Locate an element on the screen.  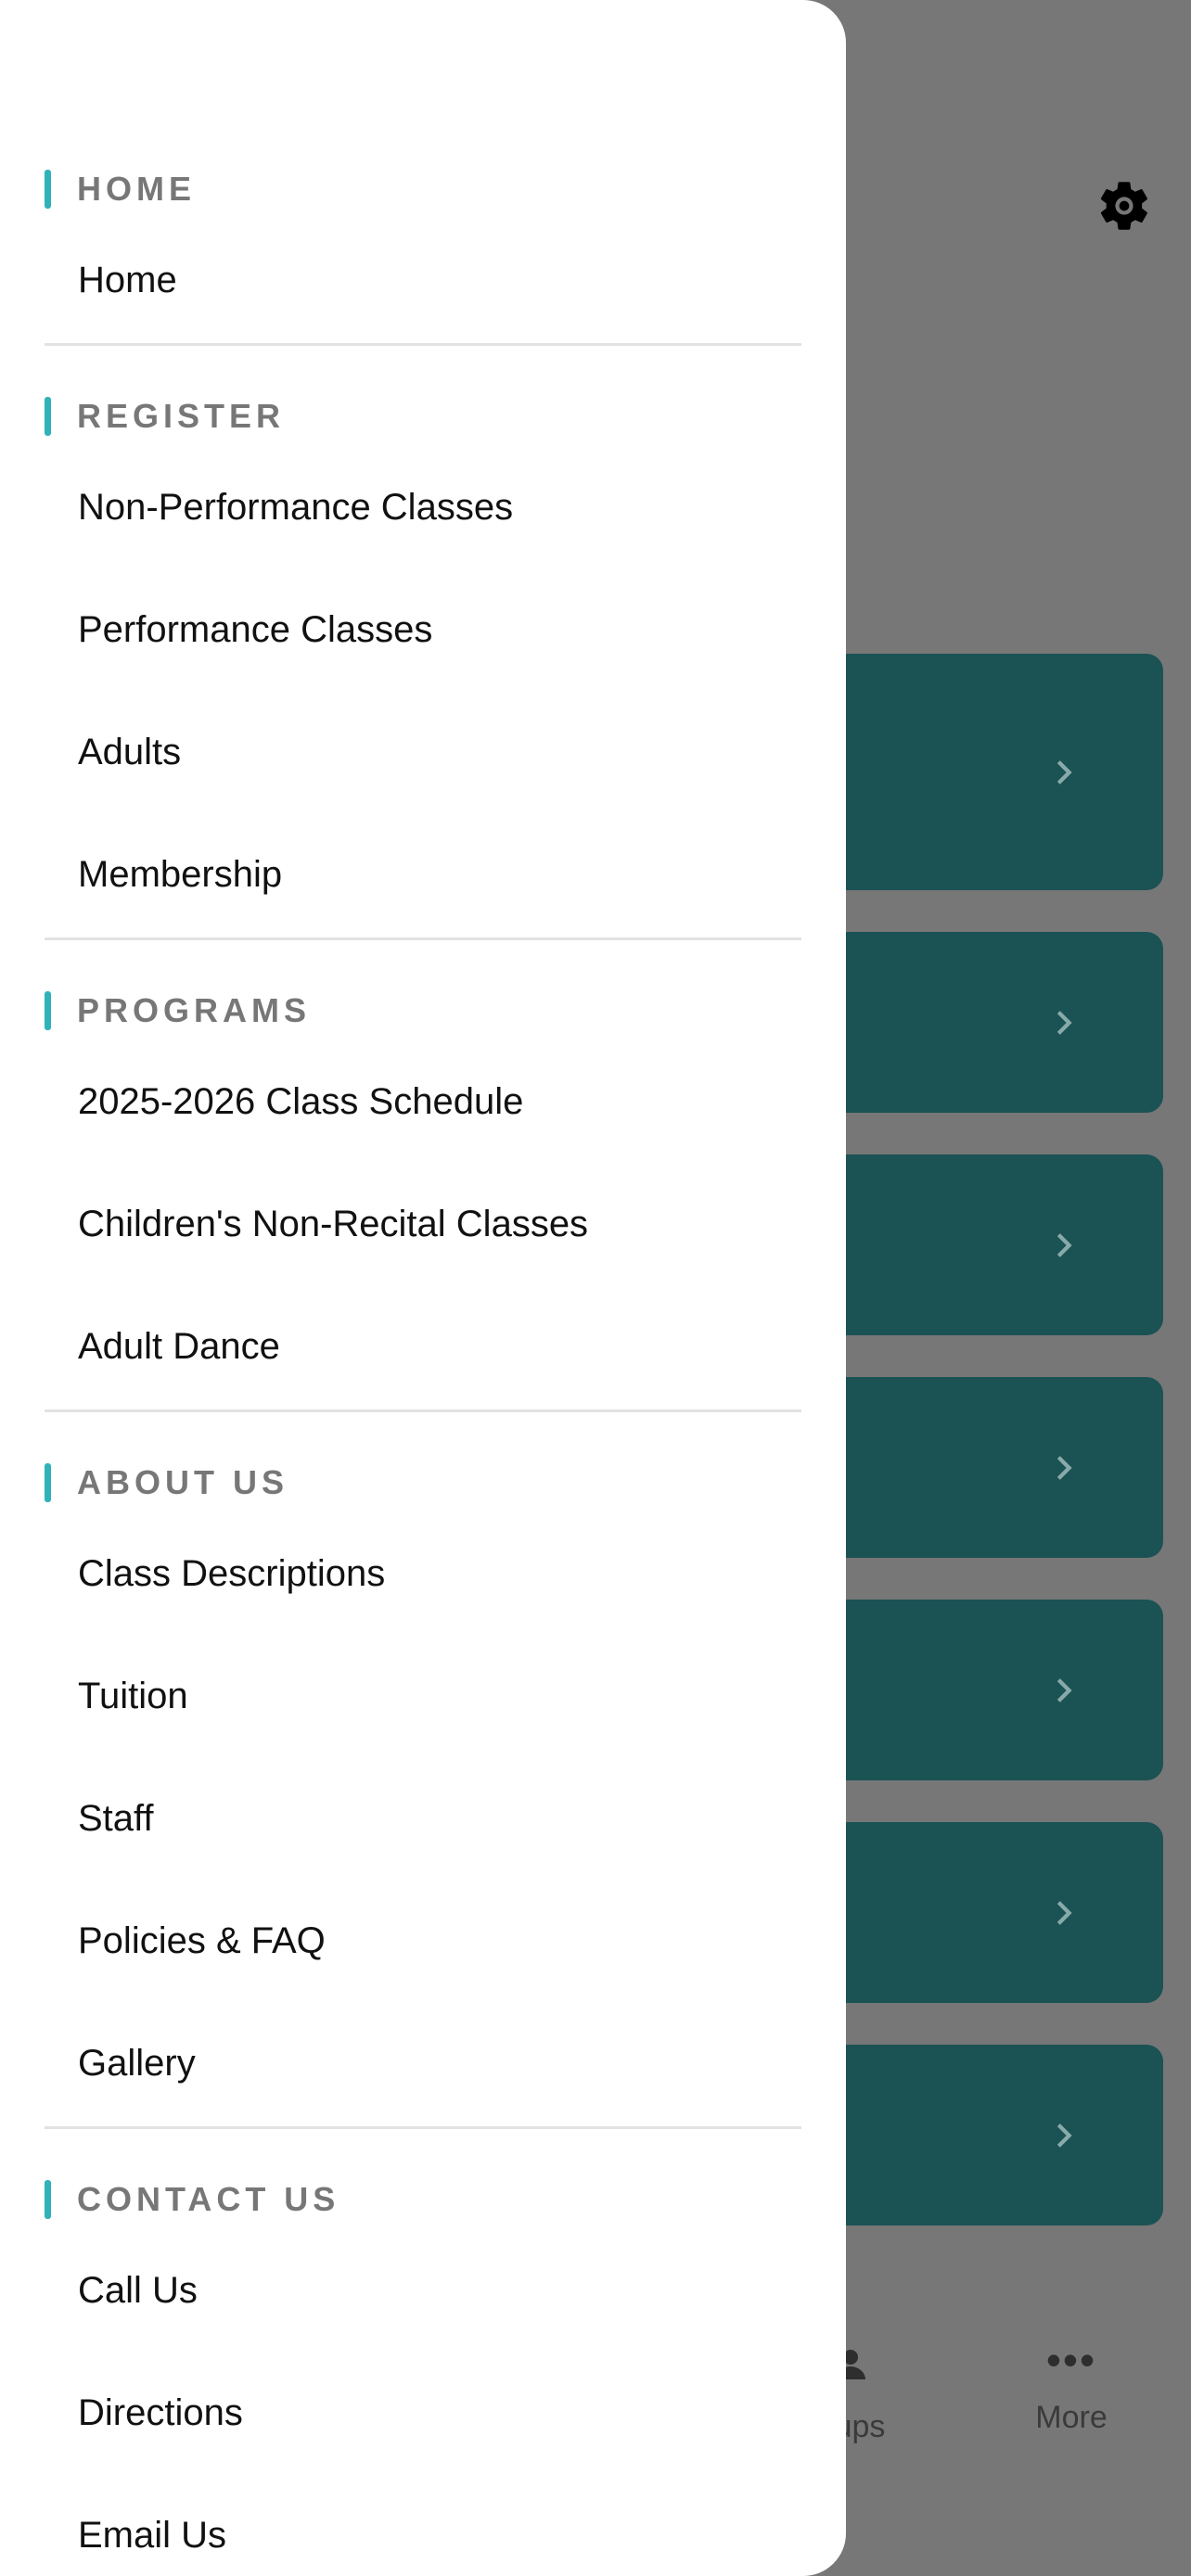
section-title: REGISTER is located at coordinates (181, 416).